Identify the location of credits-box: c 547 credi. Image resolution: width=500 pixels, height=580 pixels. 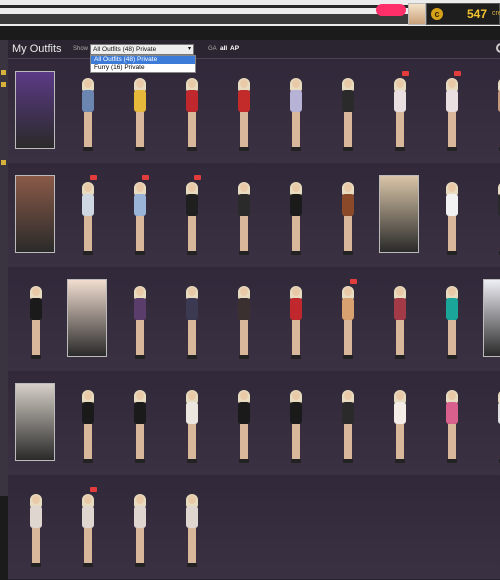
(463, 14).